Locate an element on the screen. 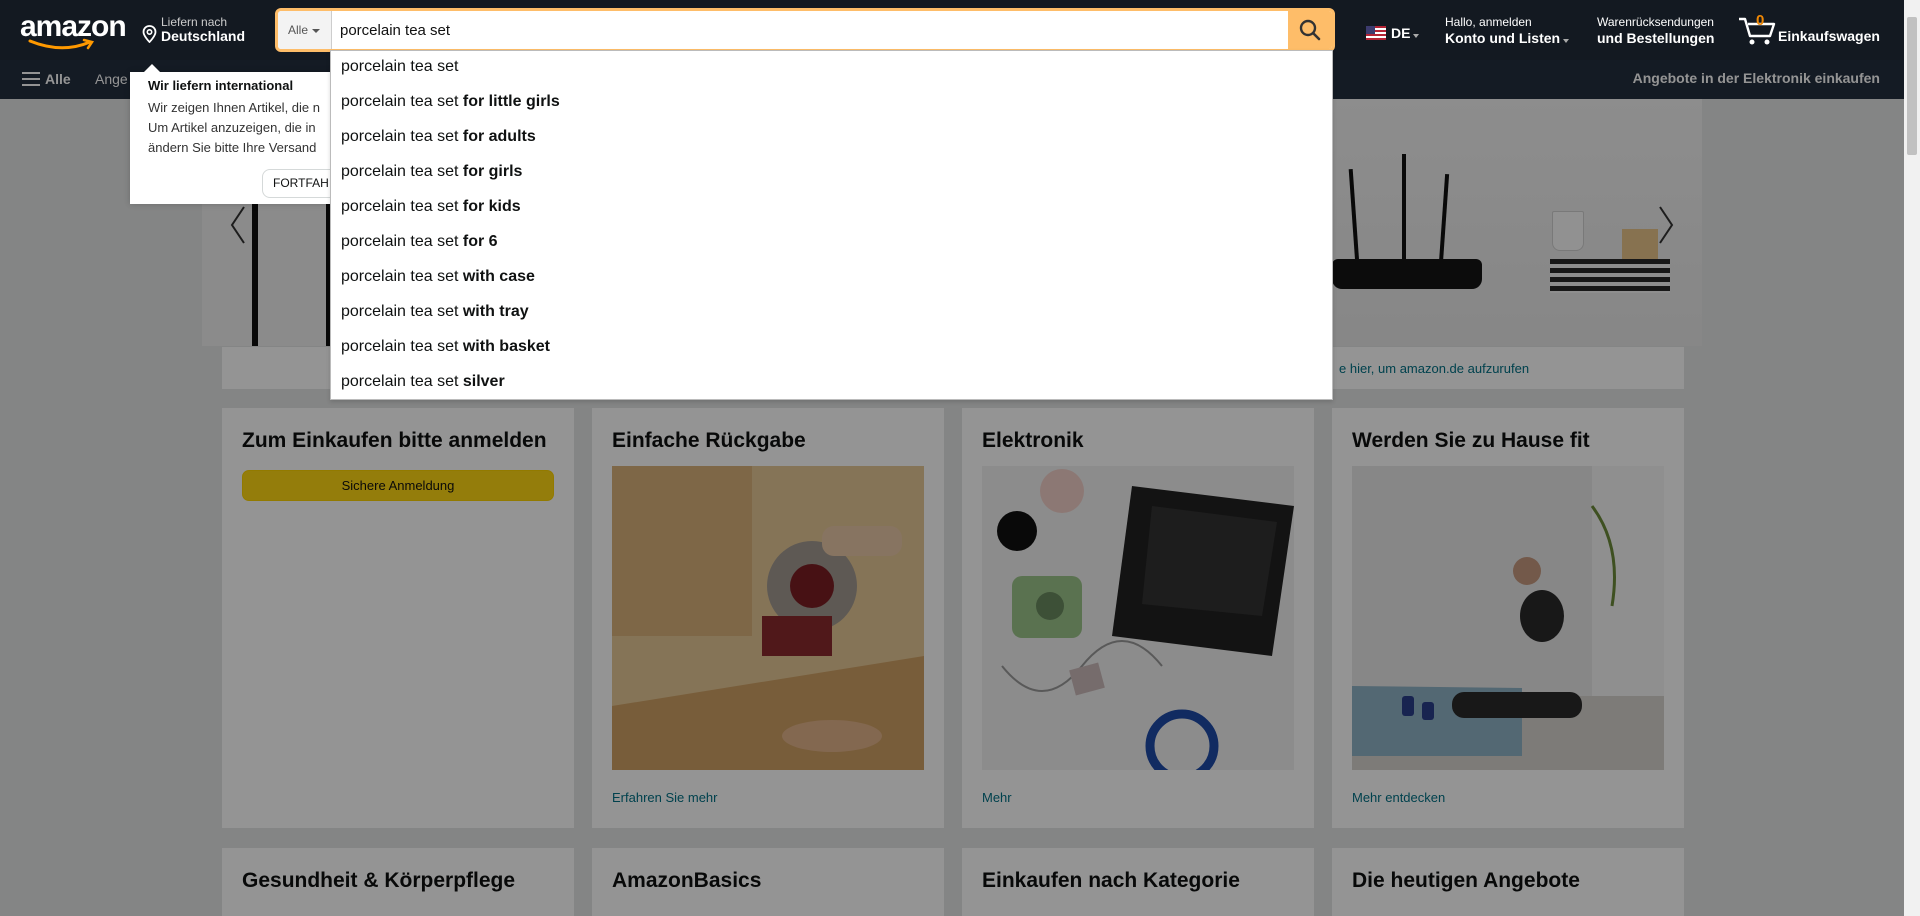 Image resolution: width=1920 pixels, height=916 pixels. suggestion-suffix: for kids is located at coordinates (491, 206).